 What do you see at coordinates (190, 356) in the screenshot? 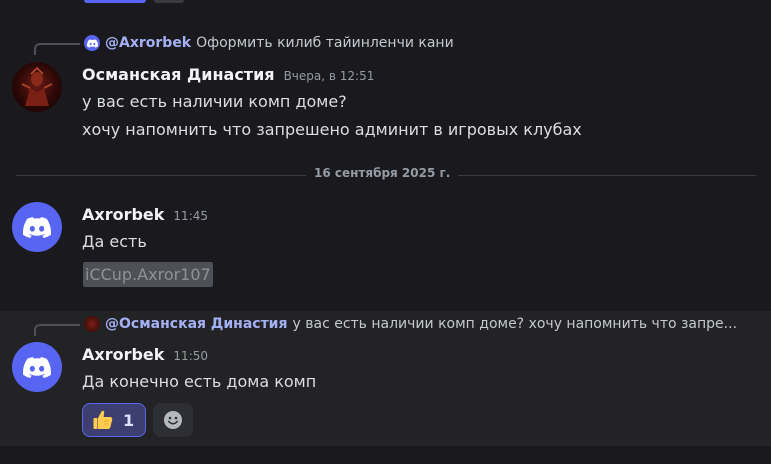
I see `timestamp: 11:50` at bounding box center [190, 356].